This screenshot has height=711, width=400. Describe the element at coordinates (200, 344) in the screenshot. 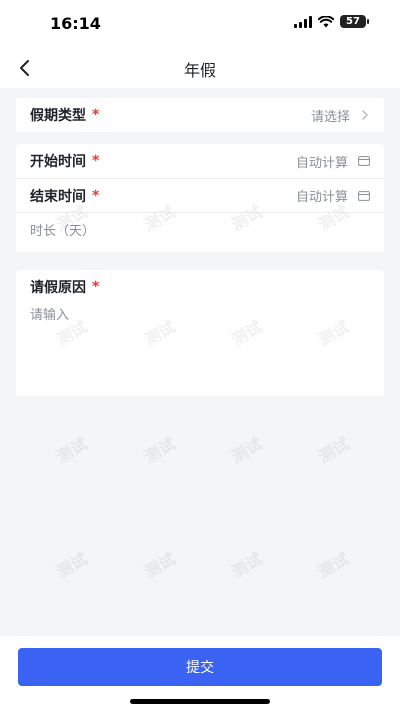

I see `reason-input` at that location.